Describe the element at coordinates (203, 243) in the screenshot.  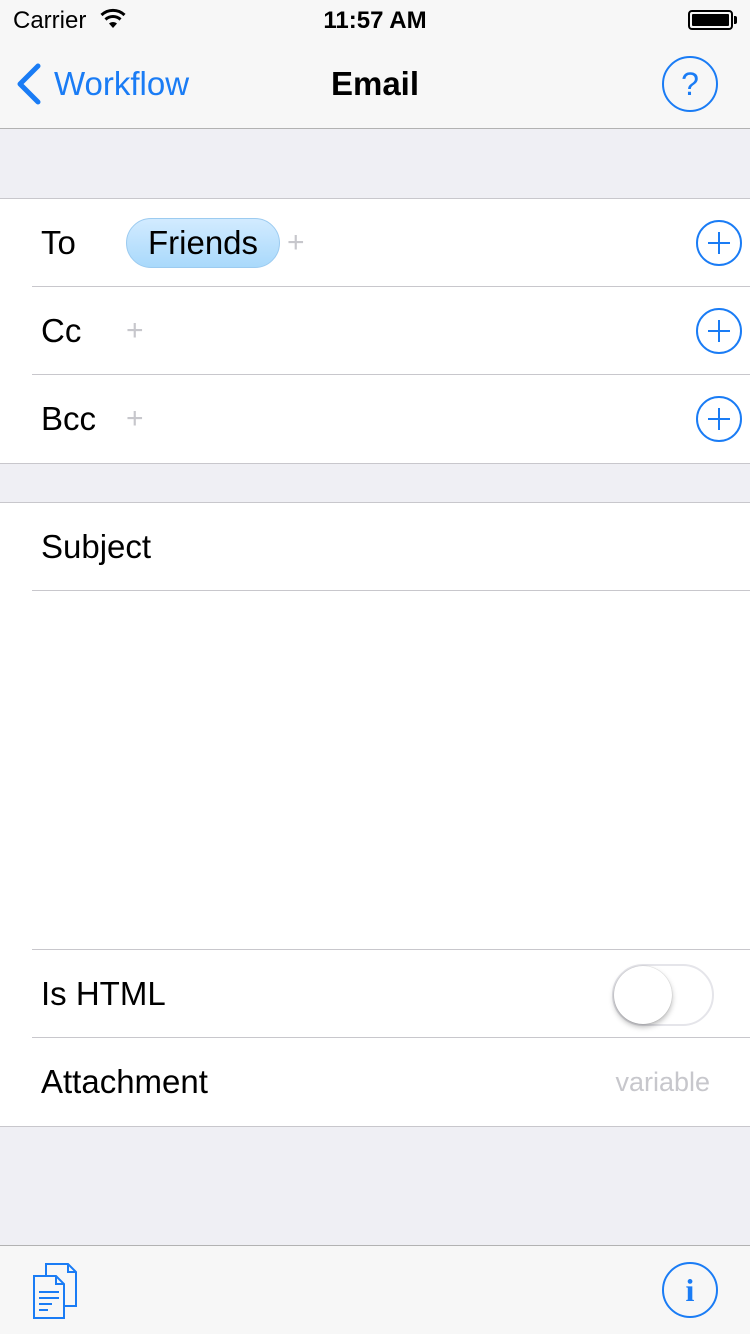
I see `recipient-token-friends: Friends` at that location.